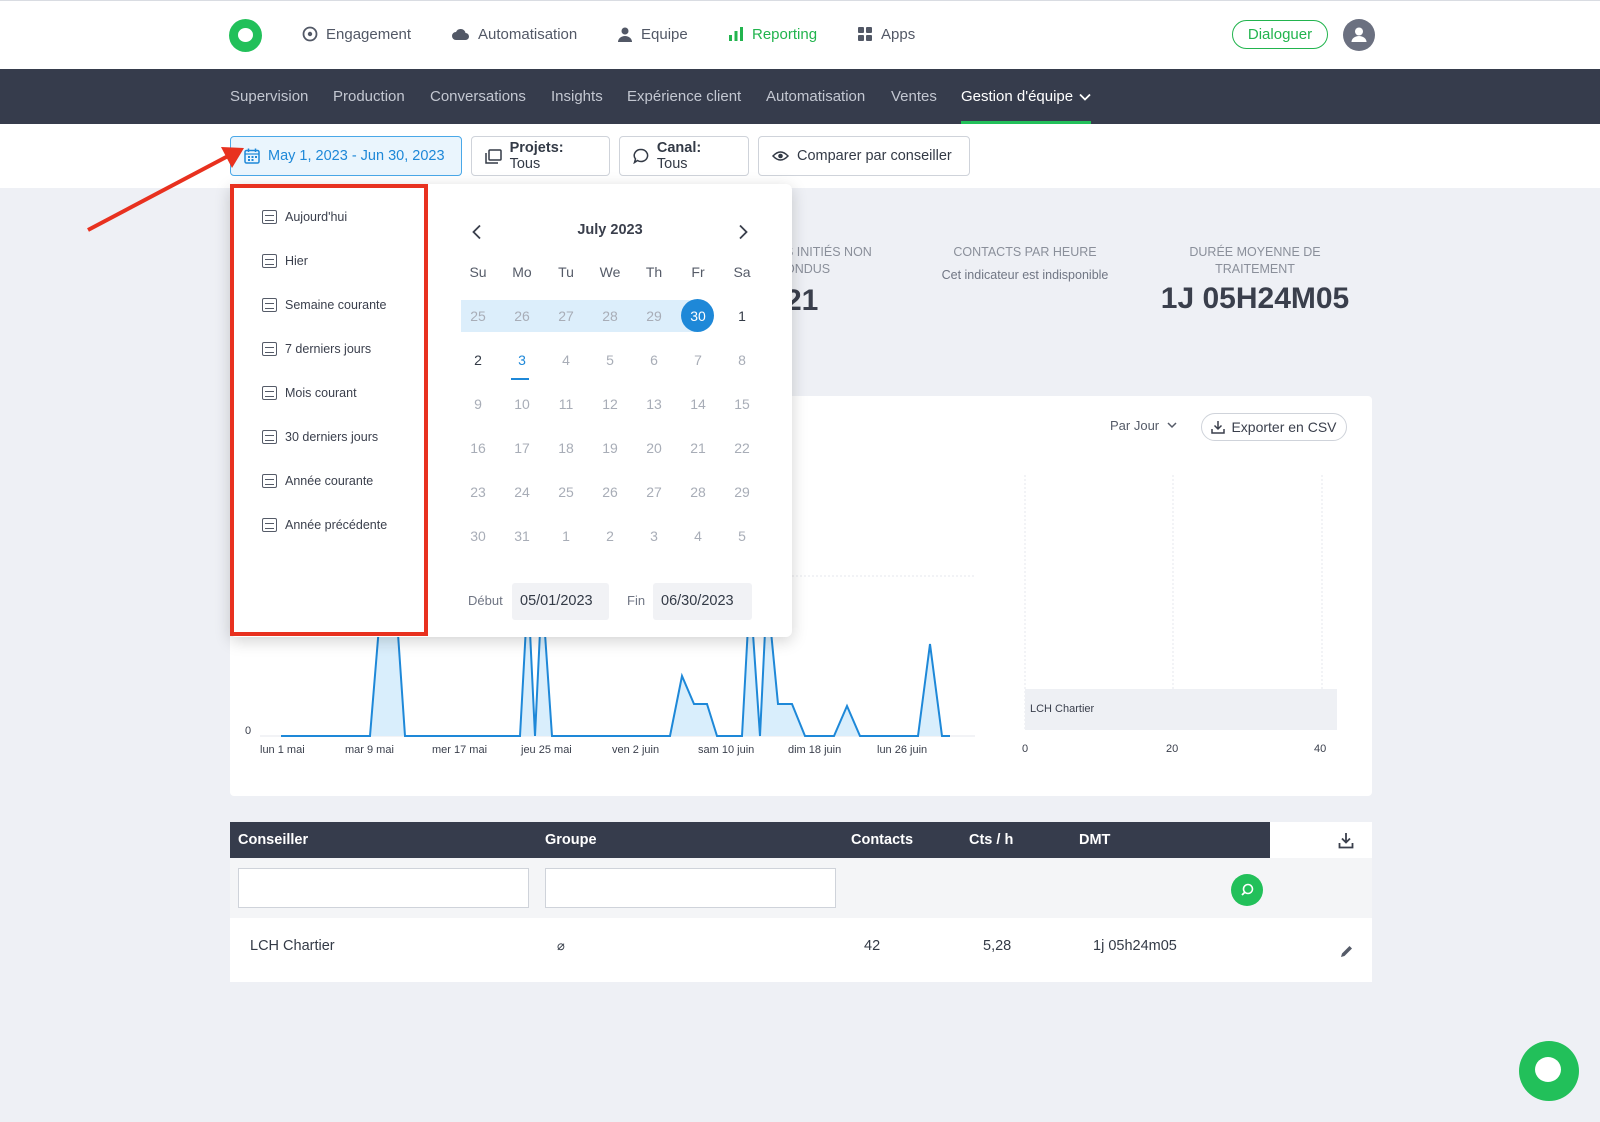 This screenshot has width=1600, height=1122. Describe the element at coordinates (1255, 252) in the screenshot. I see `stat-dmt-title-line1: DURÉE MOYENNE DE` at that location.